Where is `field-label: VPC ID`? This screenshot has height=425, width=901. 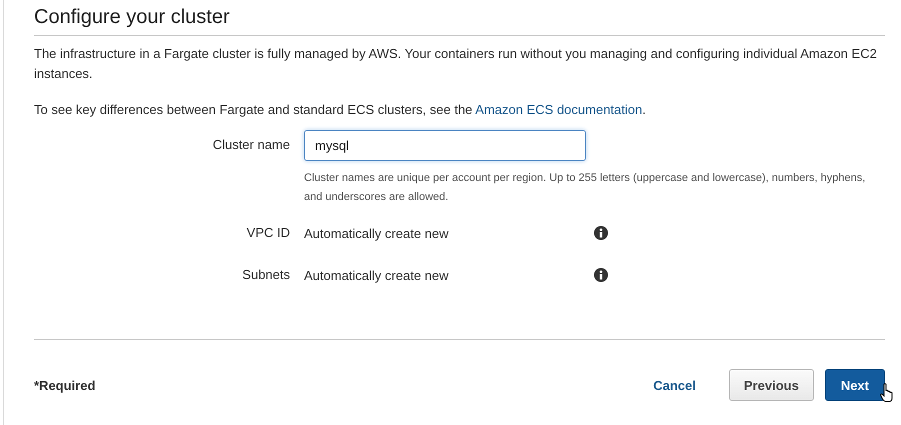
field-label: VPC ID is located at coordinates (268, 233).